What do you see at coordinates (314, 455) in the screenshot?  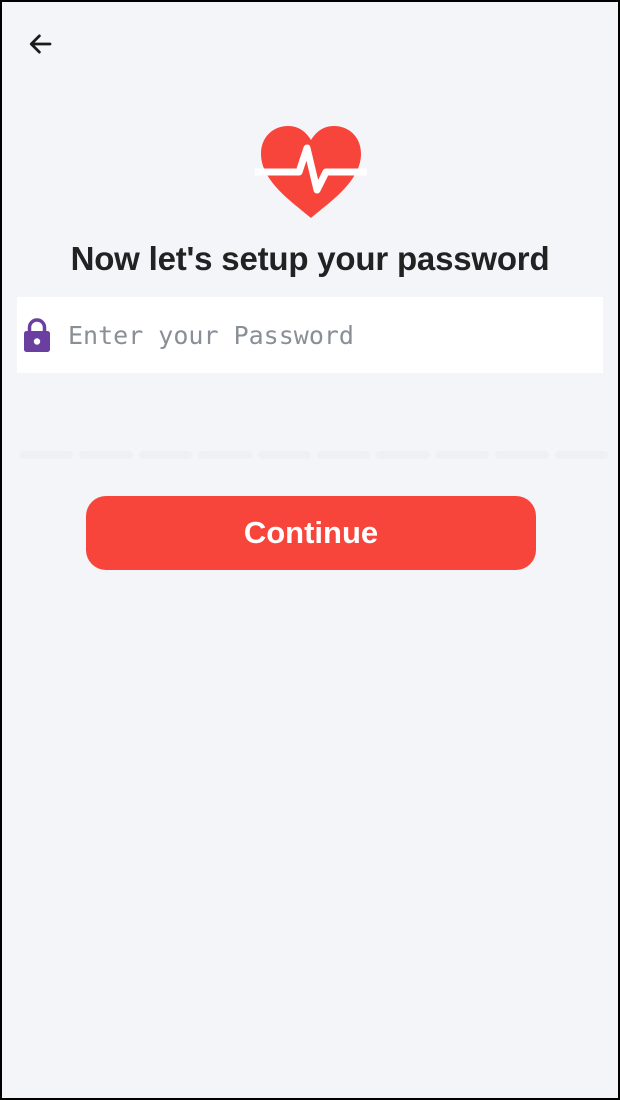 I see `password-strength-meter` at bounding box center [314, 455].